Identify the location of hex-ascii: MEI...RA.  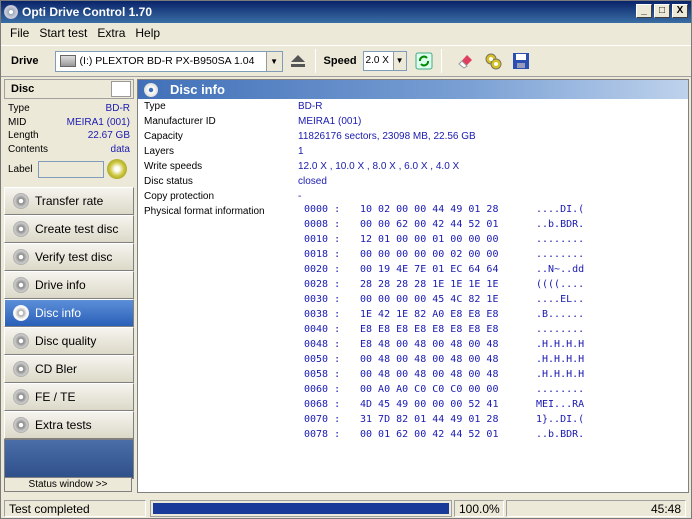
(560, 404).